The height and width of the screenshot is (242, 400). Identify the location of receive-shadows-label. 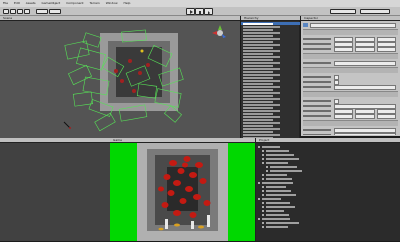
(317, 82).